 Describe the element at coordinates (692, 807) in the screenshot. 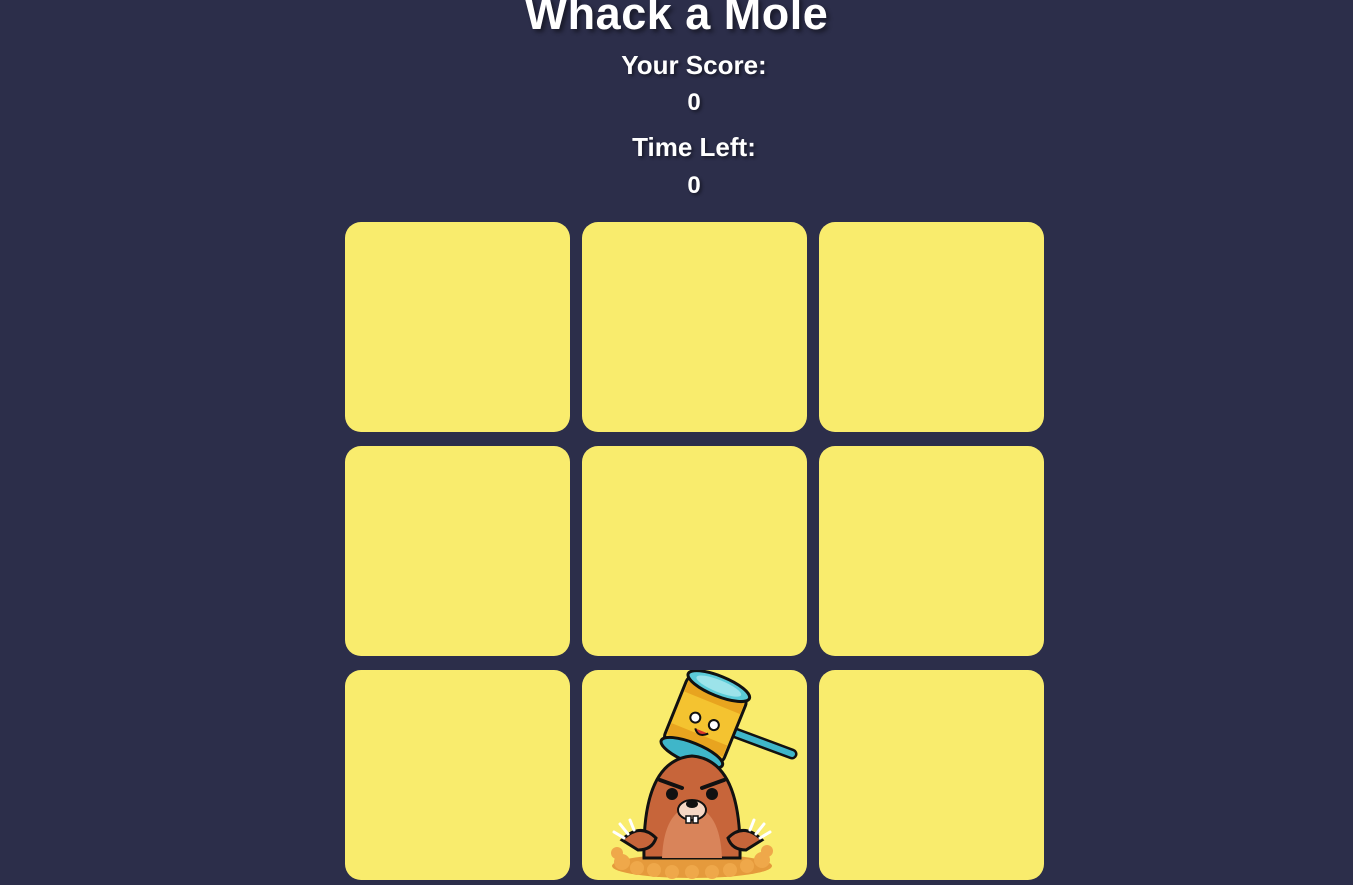

I see `mole-icon` at that location.